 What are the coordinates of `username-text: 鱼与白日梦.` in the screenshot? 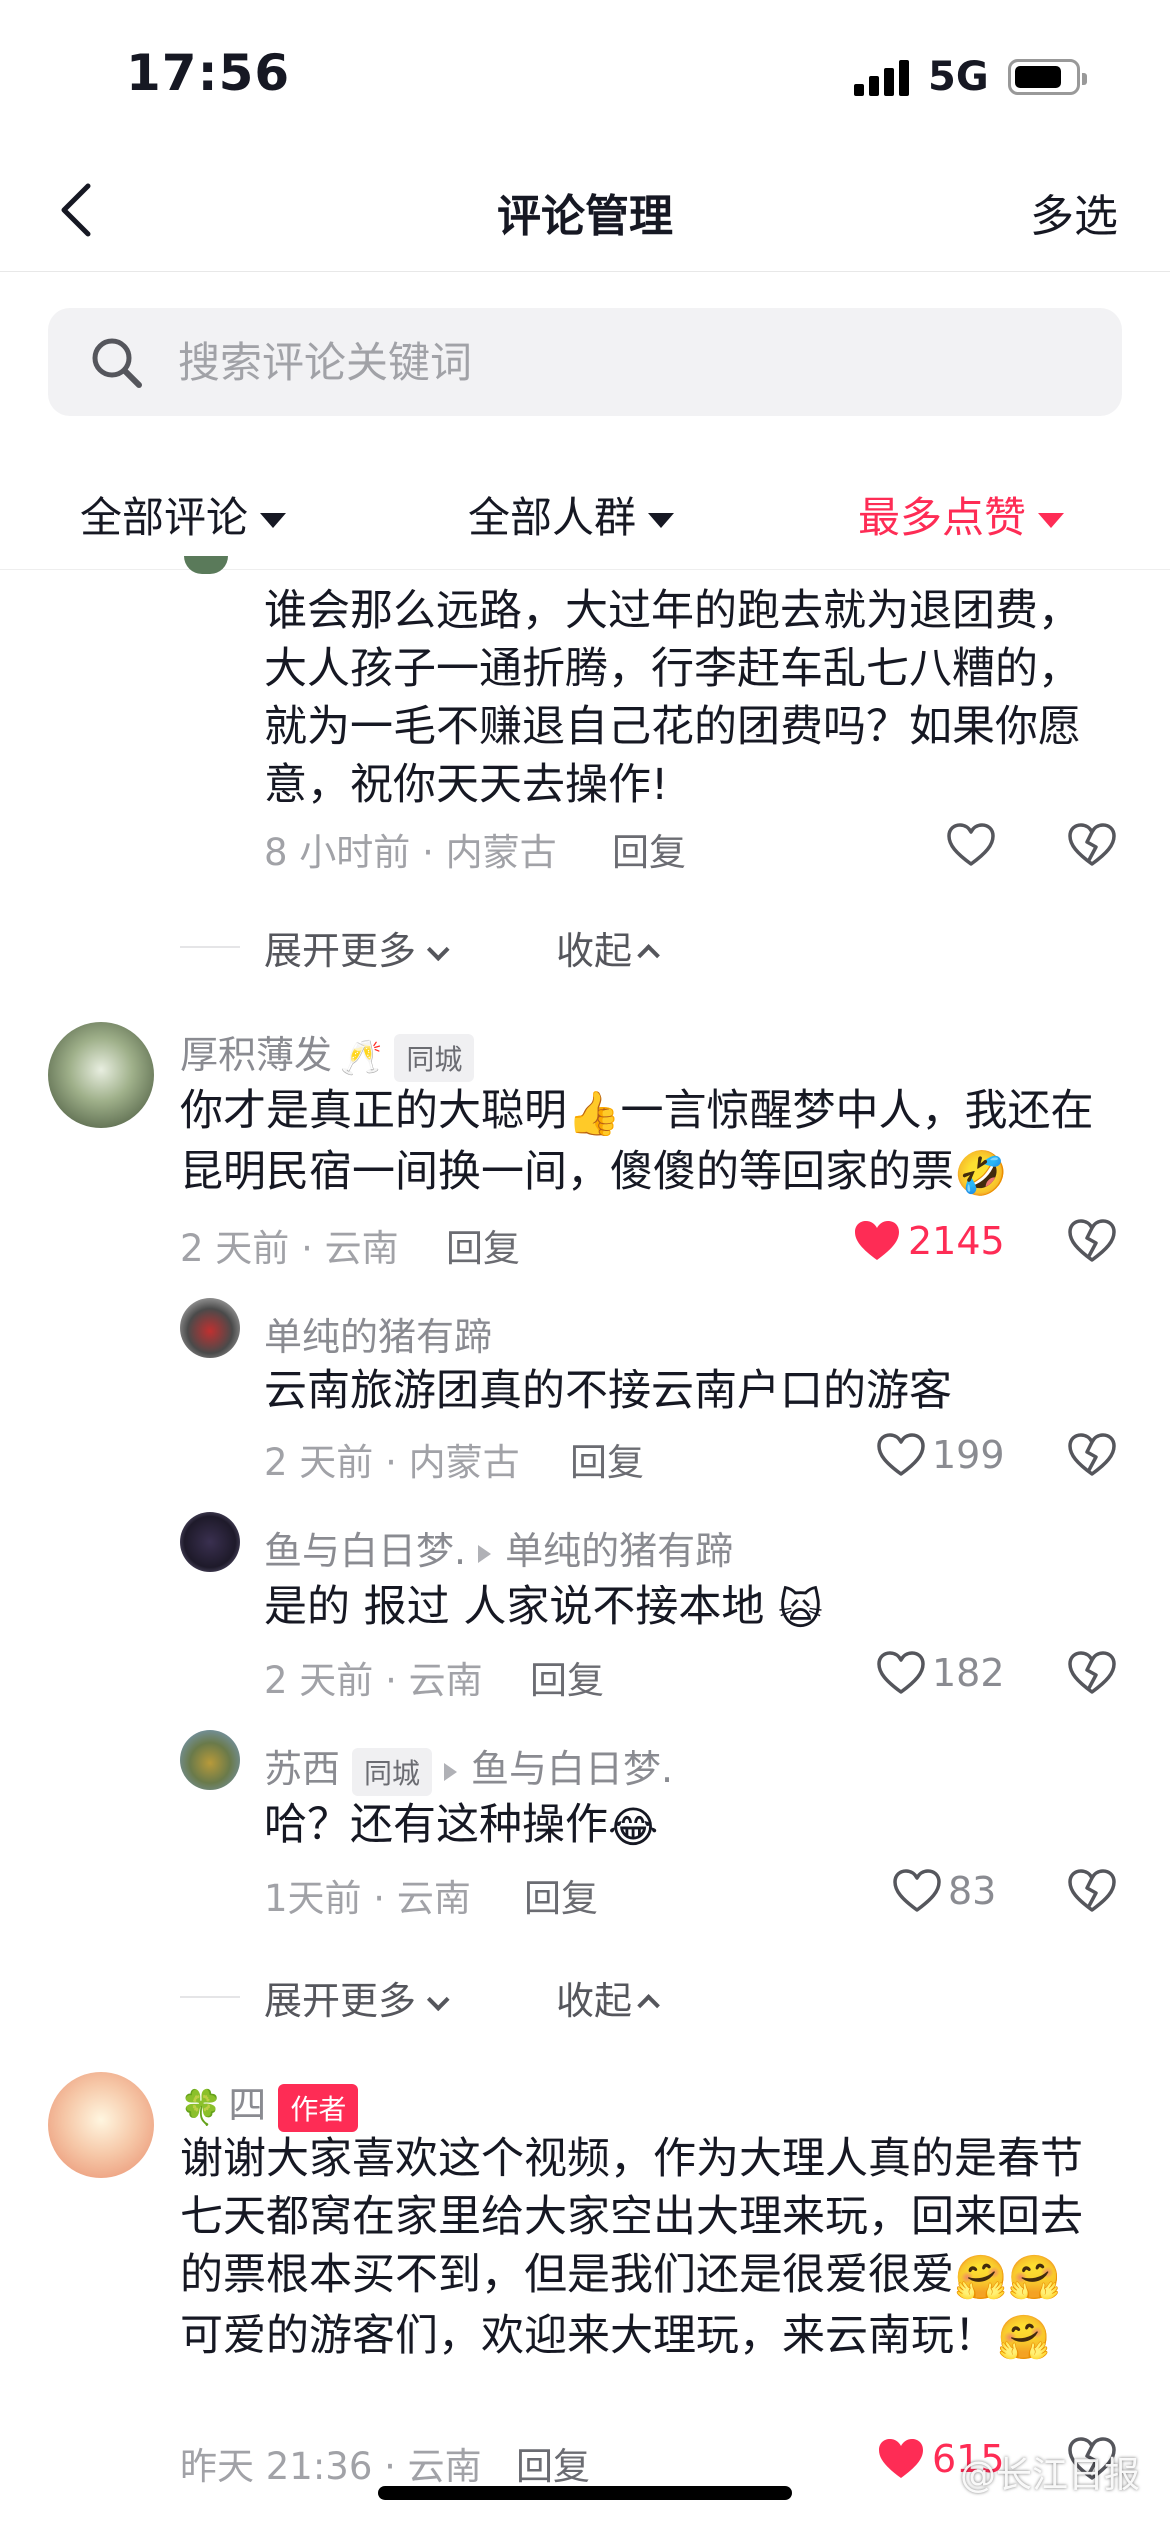 It's located at (365, 1551).